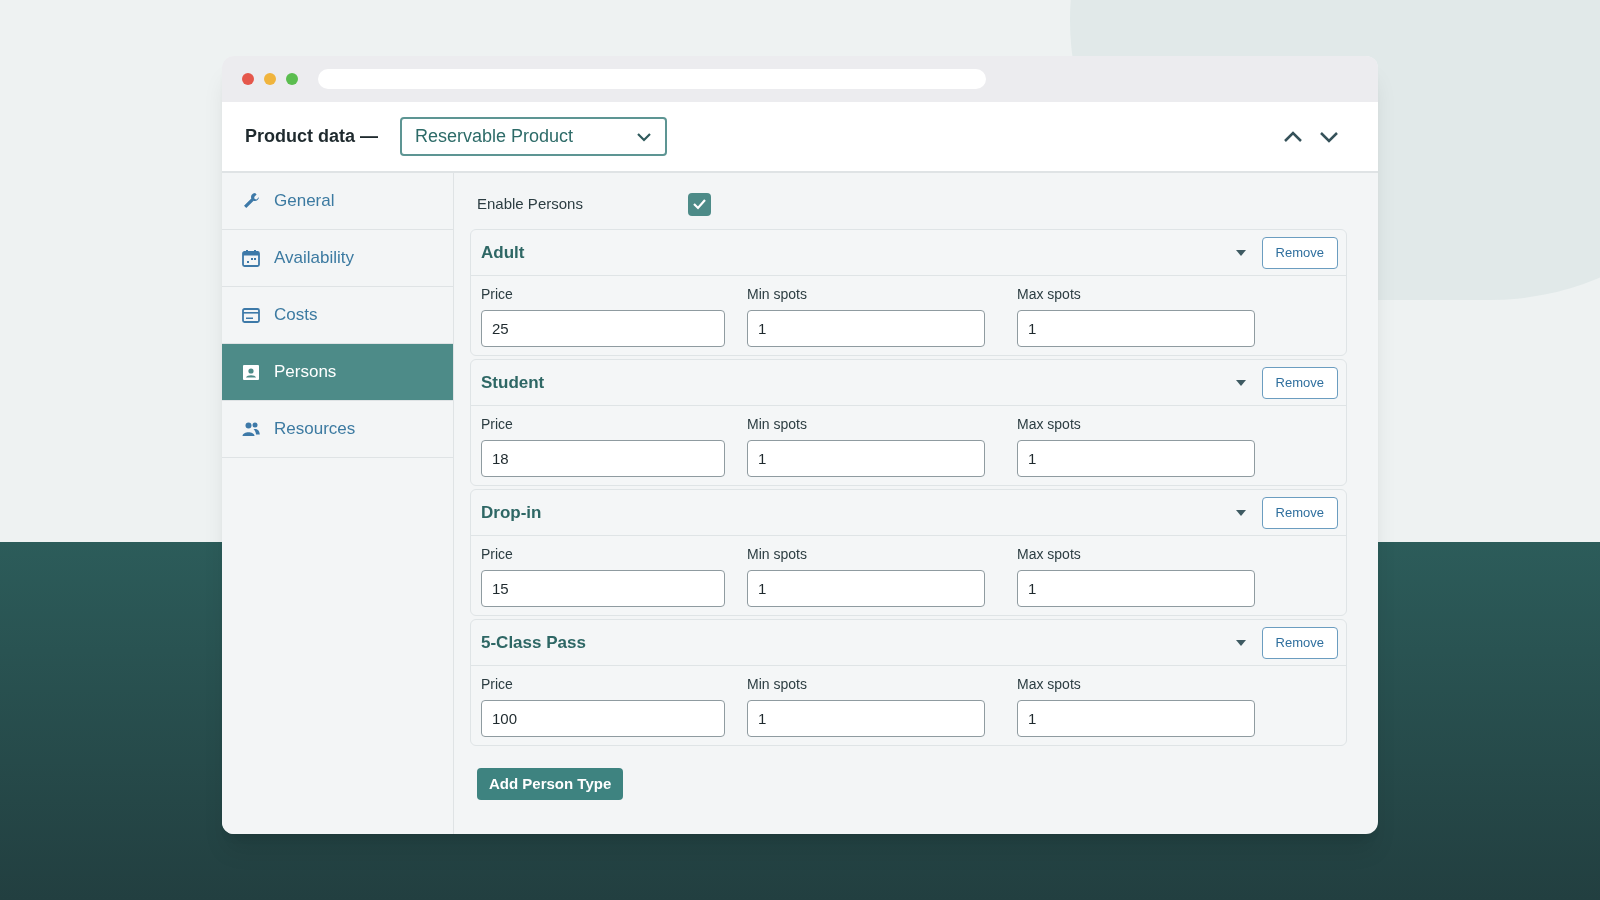 The height and width of the screenshot is (900, 1600). What do you see at coordinates (533, 642) in the screenshot?
I see `person-type-name: 5-Class Pass` at bounding box center [533, 642].